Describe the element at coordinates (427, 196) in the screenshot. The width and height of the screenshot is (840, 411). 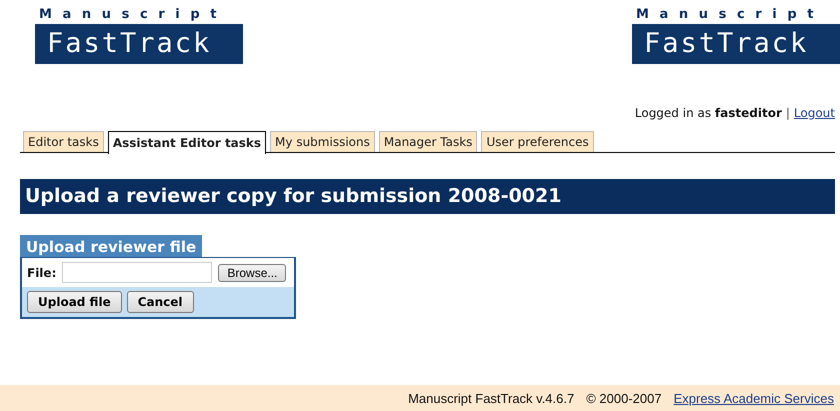
I see `page-title: Upload a reviewer copy for submission 2008-0021` at that location.